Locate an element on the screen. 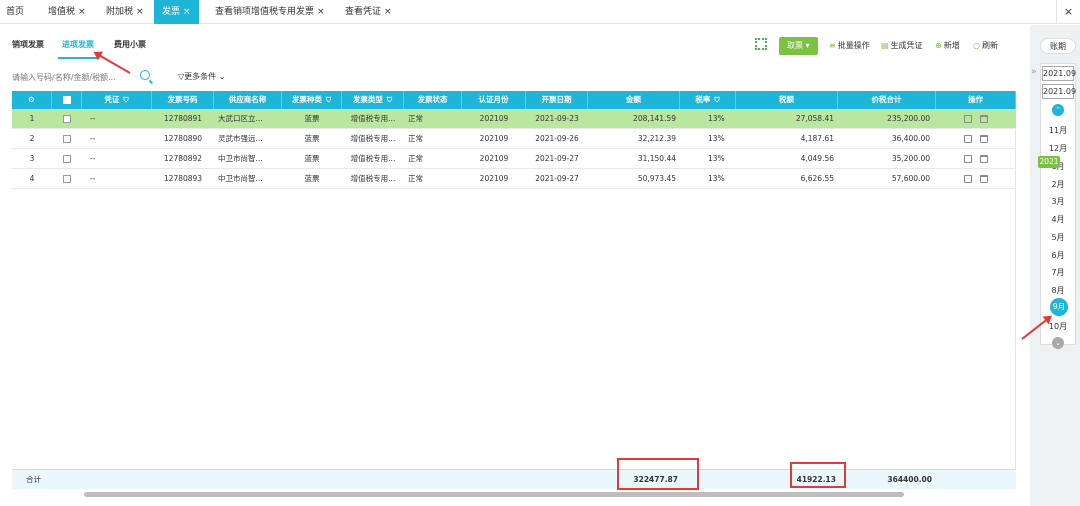 The height and width of the screenshot is (506, 1080). tab-home: 首页 is located at coordinates (15, 12).